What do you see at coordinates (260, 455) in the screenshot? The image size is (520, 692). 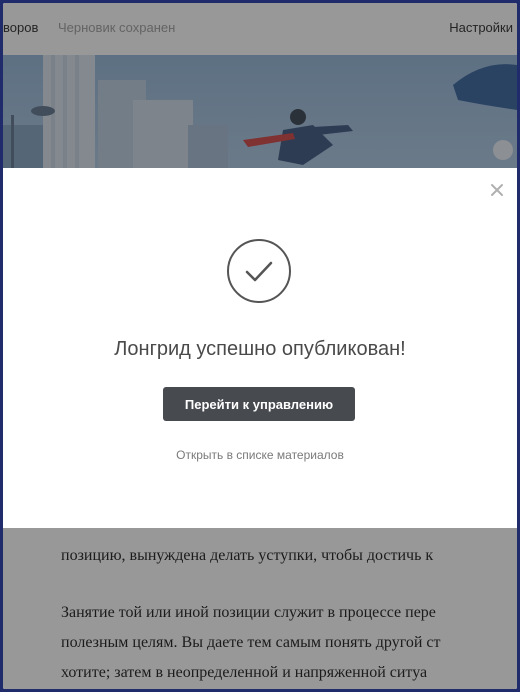 I see `open-in-materials-link: Открыть в списке материалов` at bounding box center [260, 455].